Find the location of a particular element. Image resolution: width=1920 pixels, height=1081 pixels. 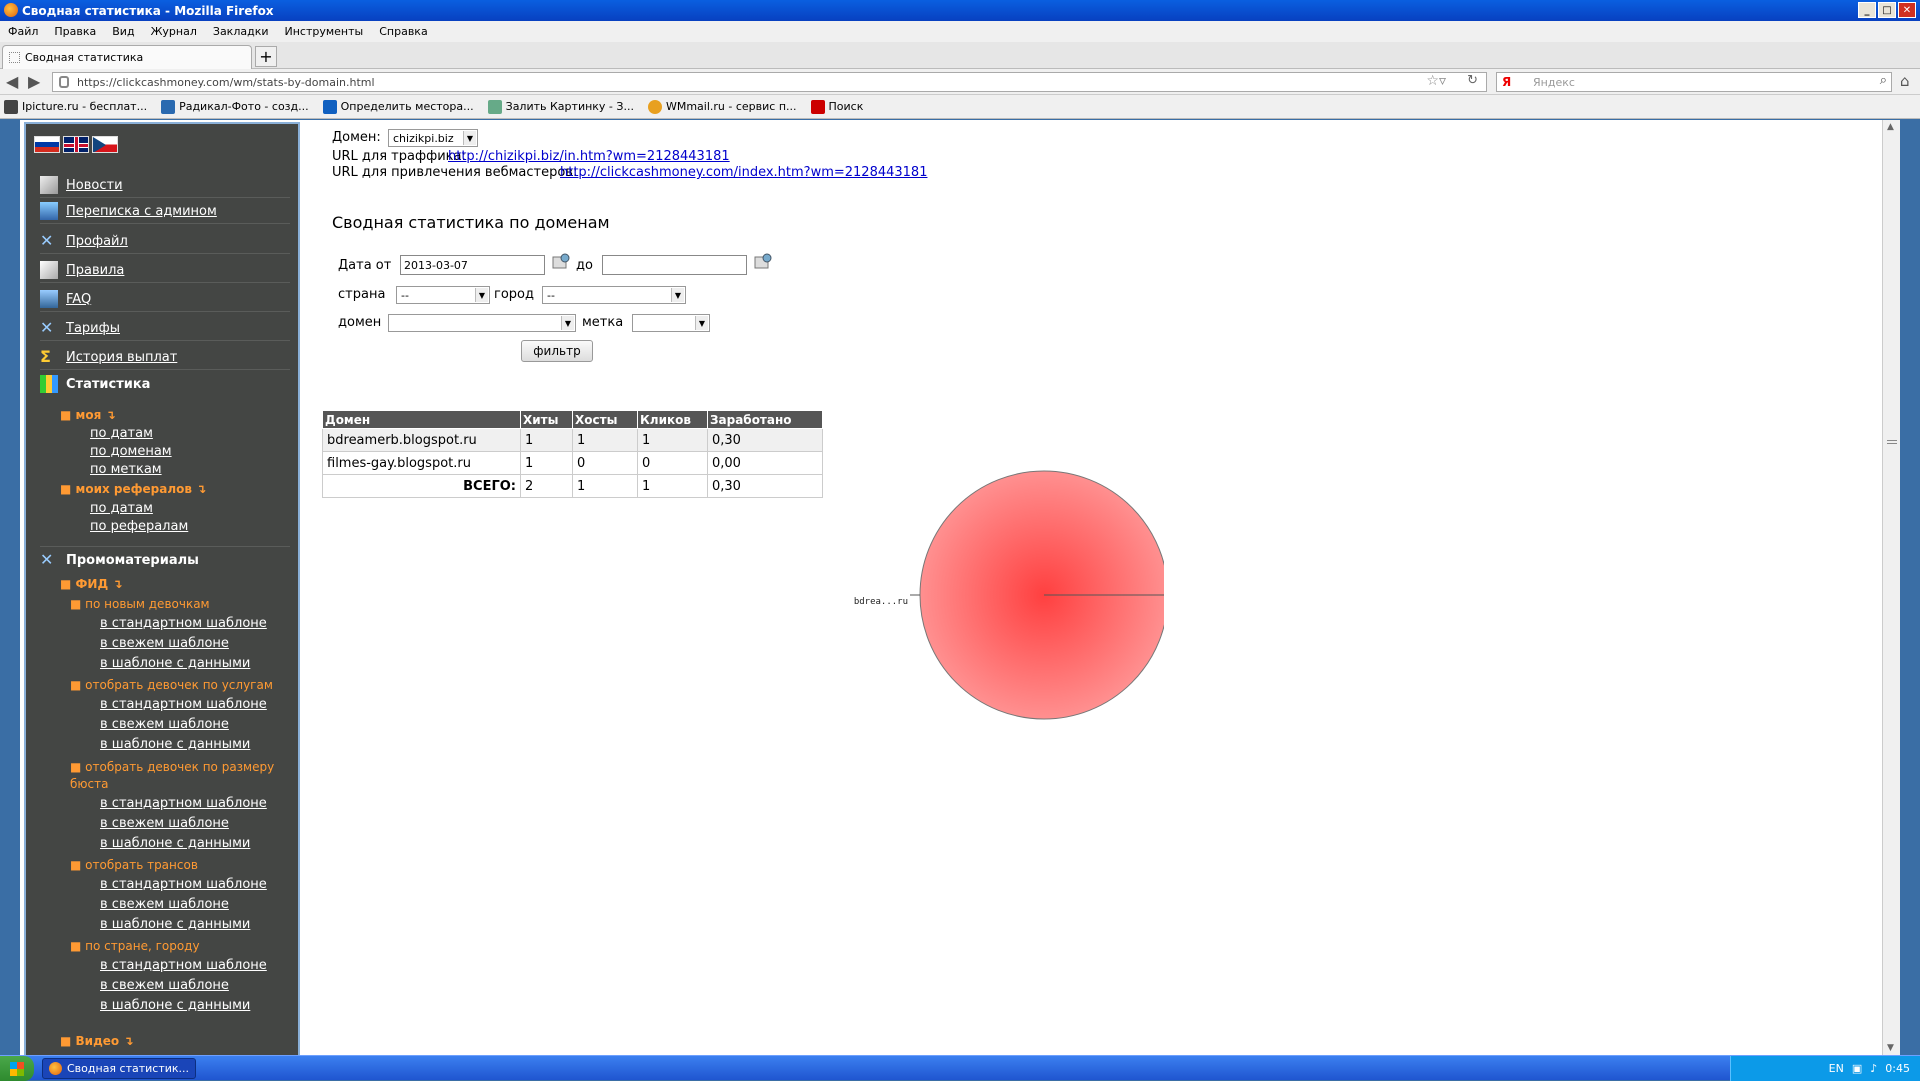

stats-refs: ■ моих рефералов ↴ is located at coordinates (133, 489).